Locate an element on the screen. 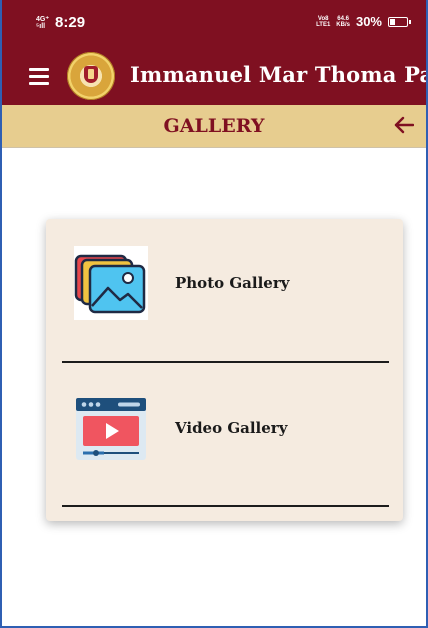  page-header: GALLERY is located at coordinates (214, 126).